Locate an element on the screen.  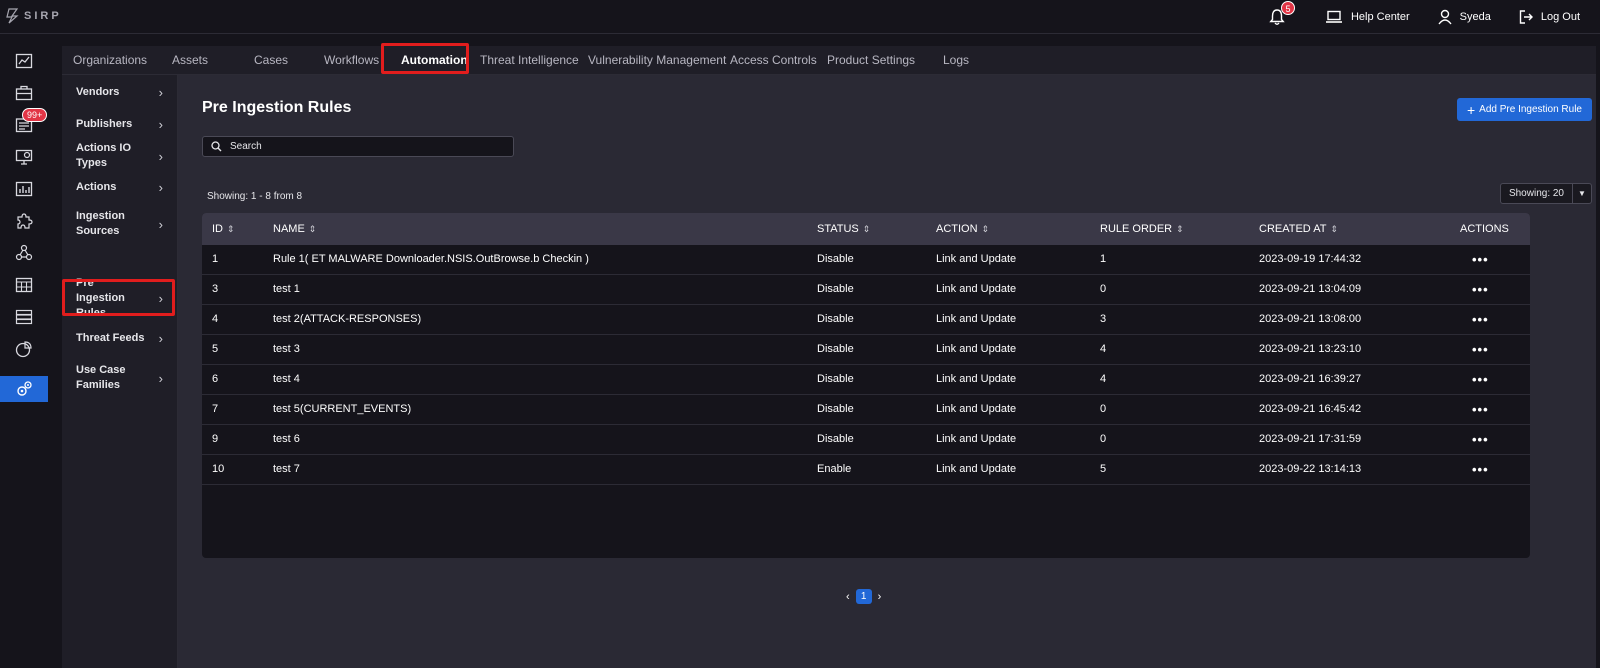
per-page-select: Showing: 20 ▼ is located at coordinates (1545, 193).